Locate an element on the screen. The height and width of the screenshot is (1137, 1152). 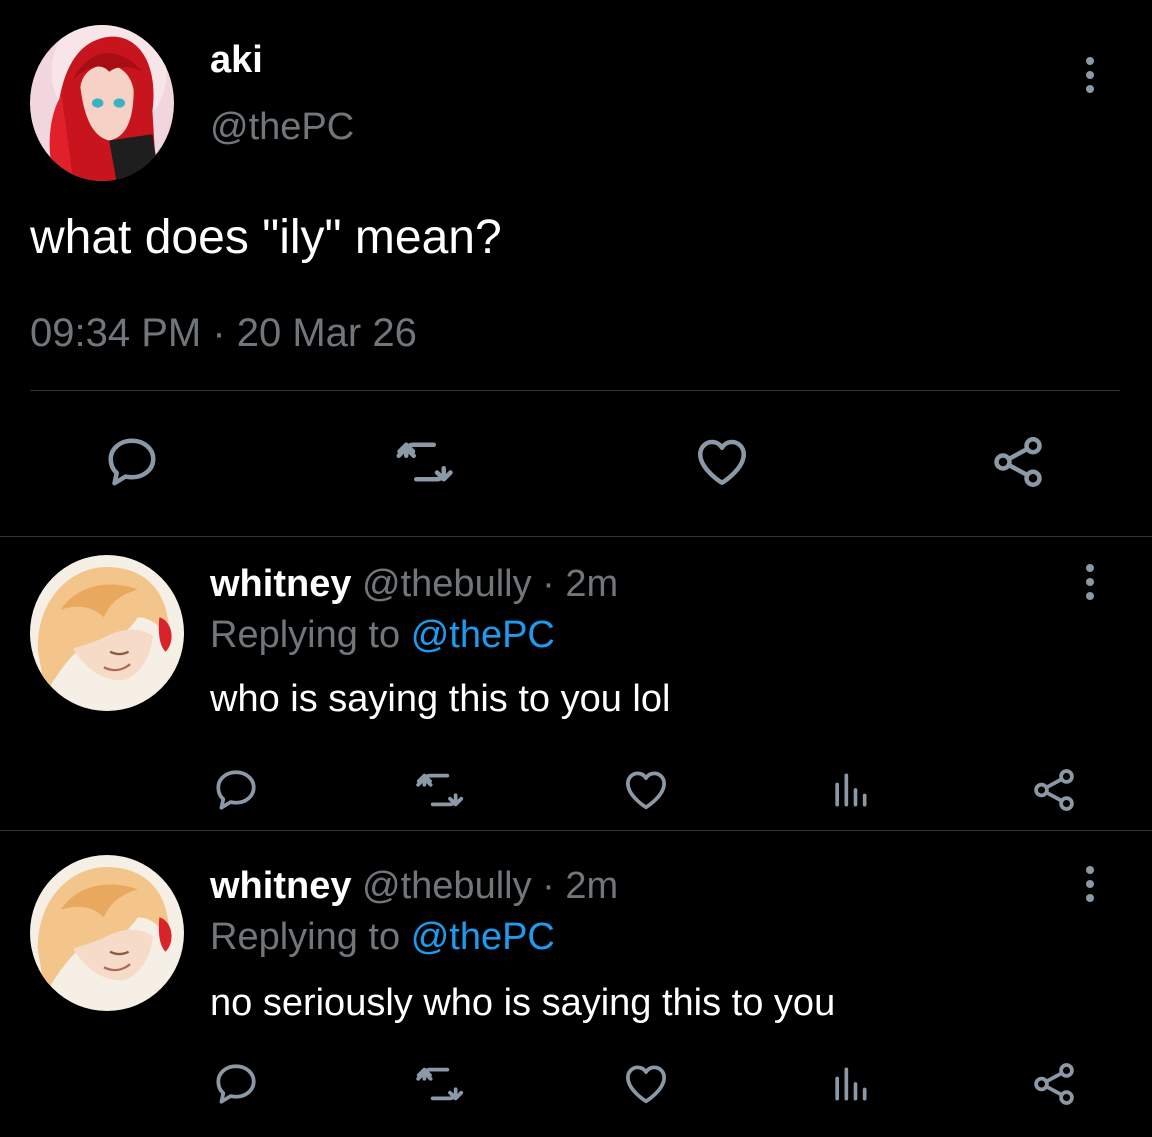
tweet-text: what does "ily" mean? is located at coordinates (266, 237).